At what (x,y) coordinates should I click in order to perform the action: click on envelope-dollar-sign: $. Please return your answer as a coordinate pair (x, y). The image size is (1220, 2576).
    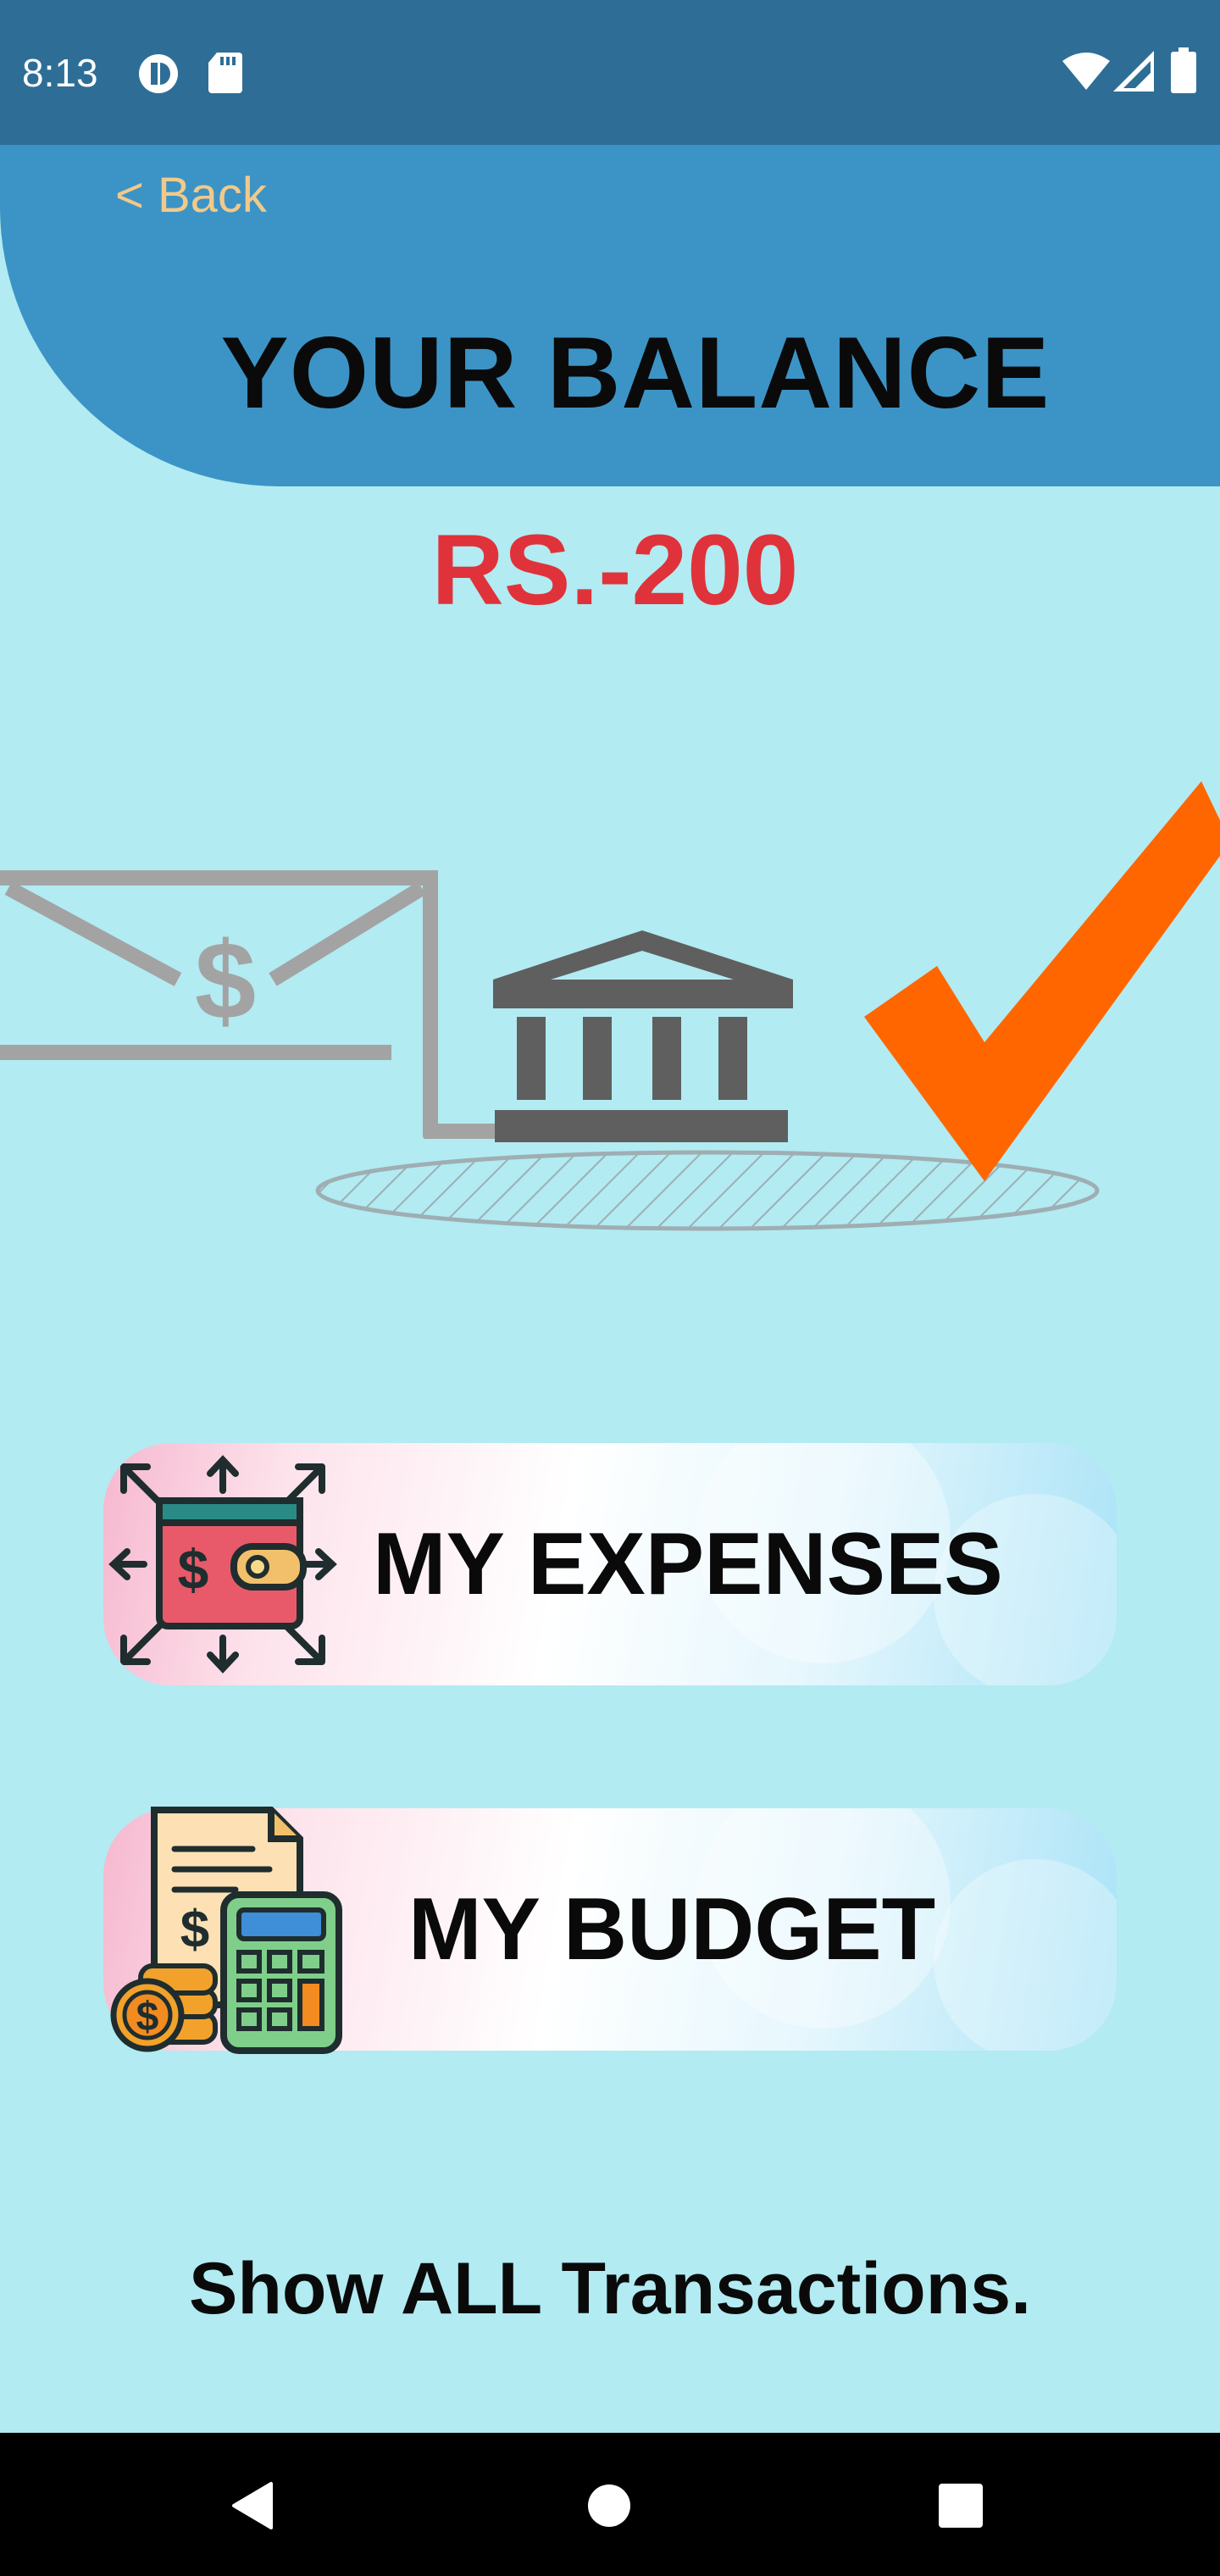
    Looking at the image, I should click on (225, 980).